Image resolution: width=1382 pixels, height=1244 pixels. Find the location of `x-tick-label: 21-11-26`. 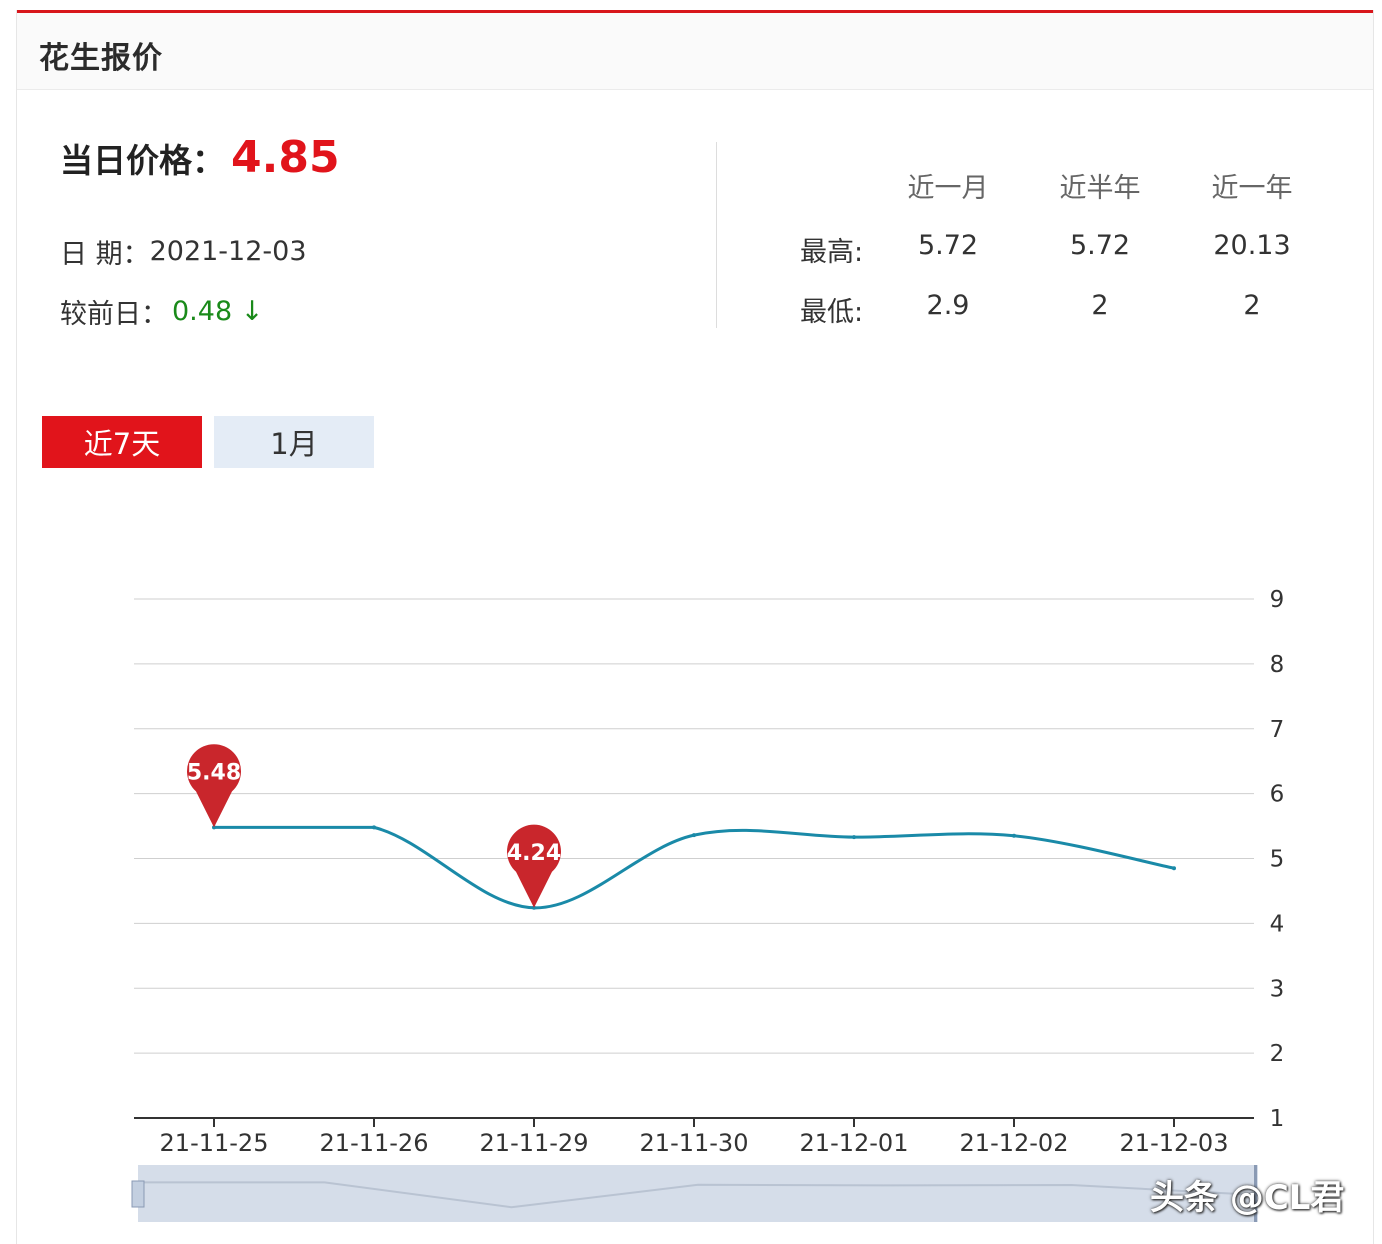

x-tick-label: 21-11-26 is located at coordinates (374, 1143).